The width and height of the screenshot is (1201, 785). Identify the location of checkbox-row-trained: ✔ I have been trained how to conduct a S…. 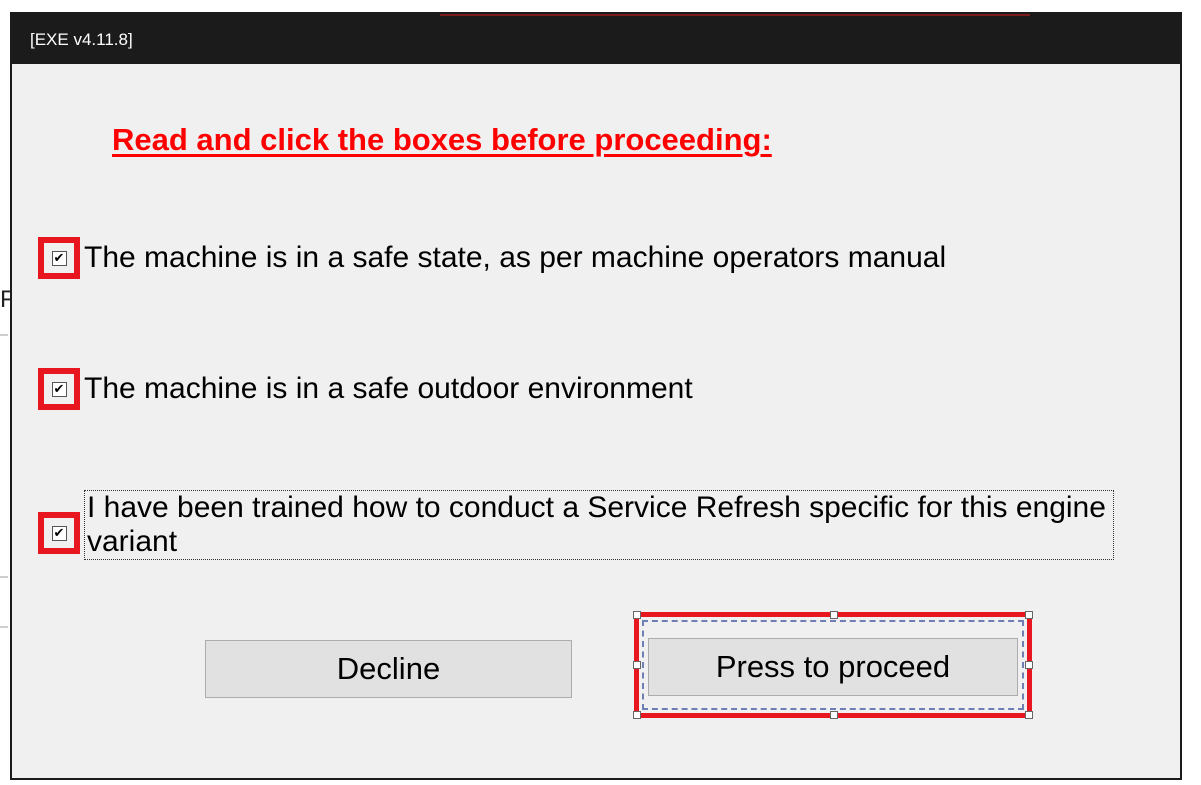
(576, 525).